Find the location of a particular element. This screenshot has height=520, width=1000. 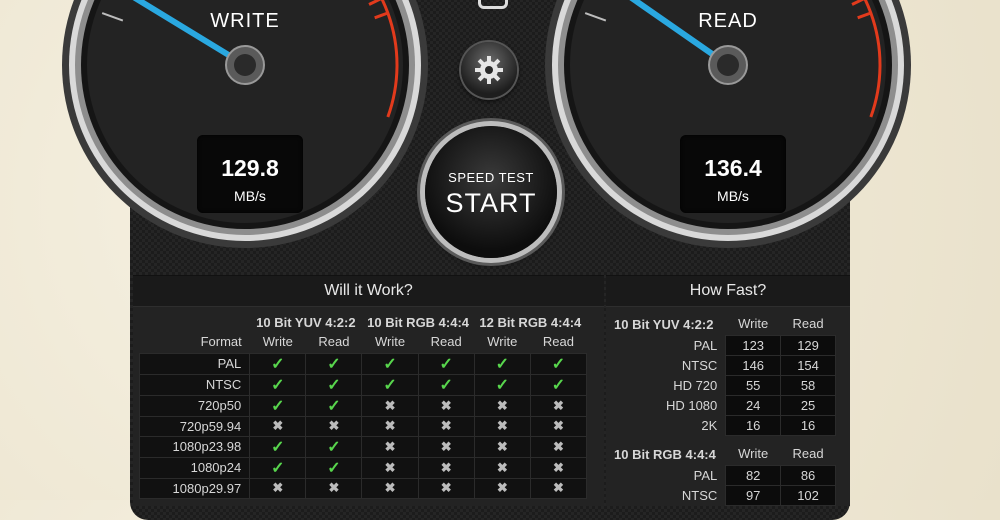

table-row: NTSC 97 102 is located at coordinates (725, 495).